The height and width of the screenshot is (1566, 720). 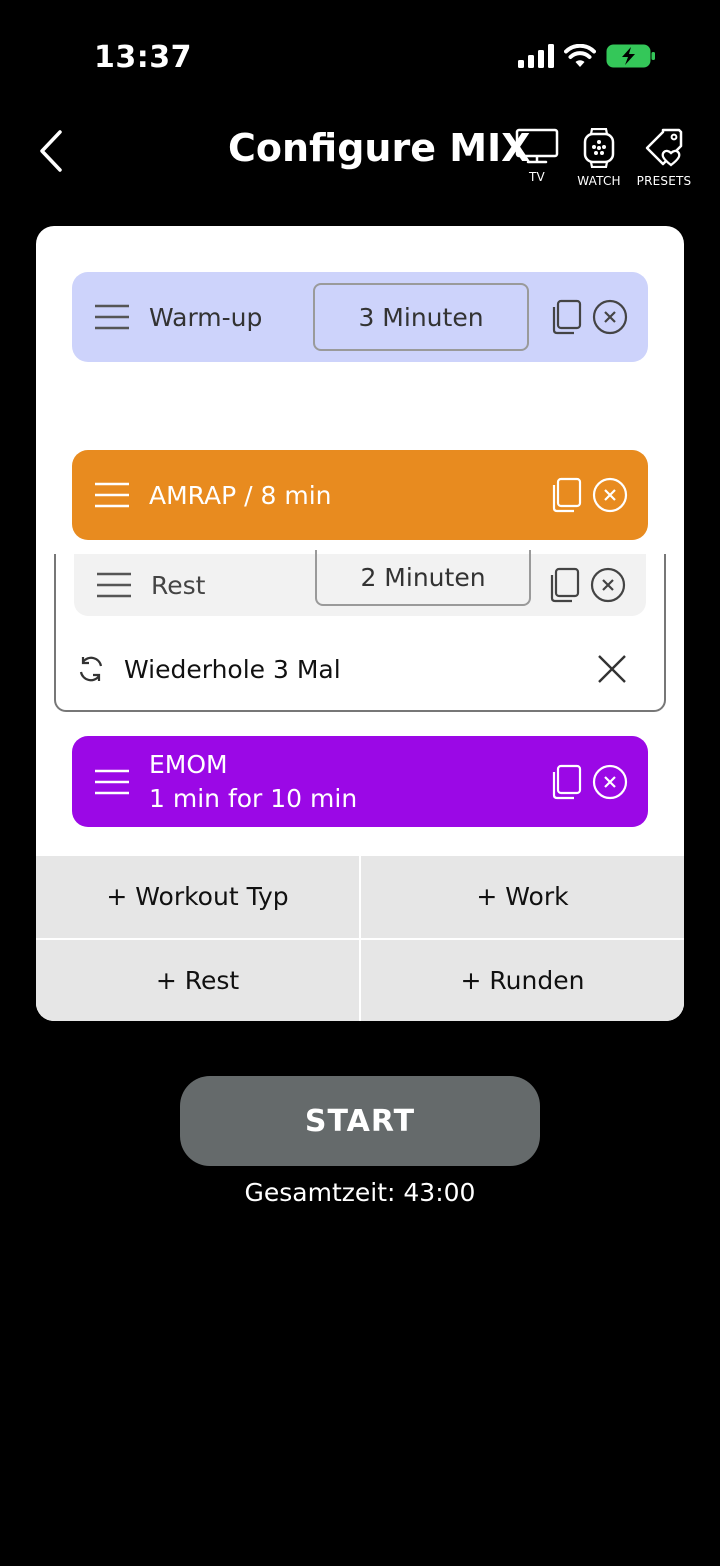 I want to click on close-icon, so click(x=612, y=669).